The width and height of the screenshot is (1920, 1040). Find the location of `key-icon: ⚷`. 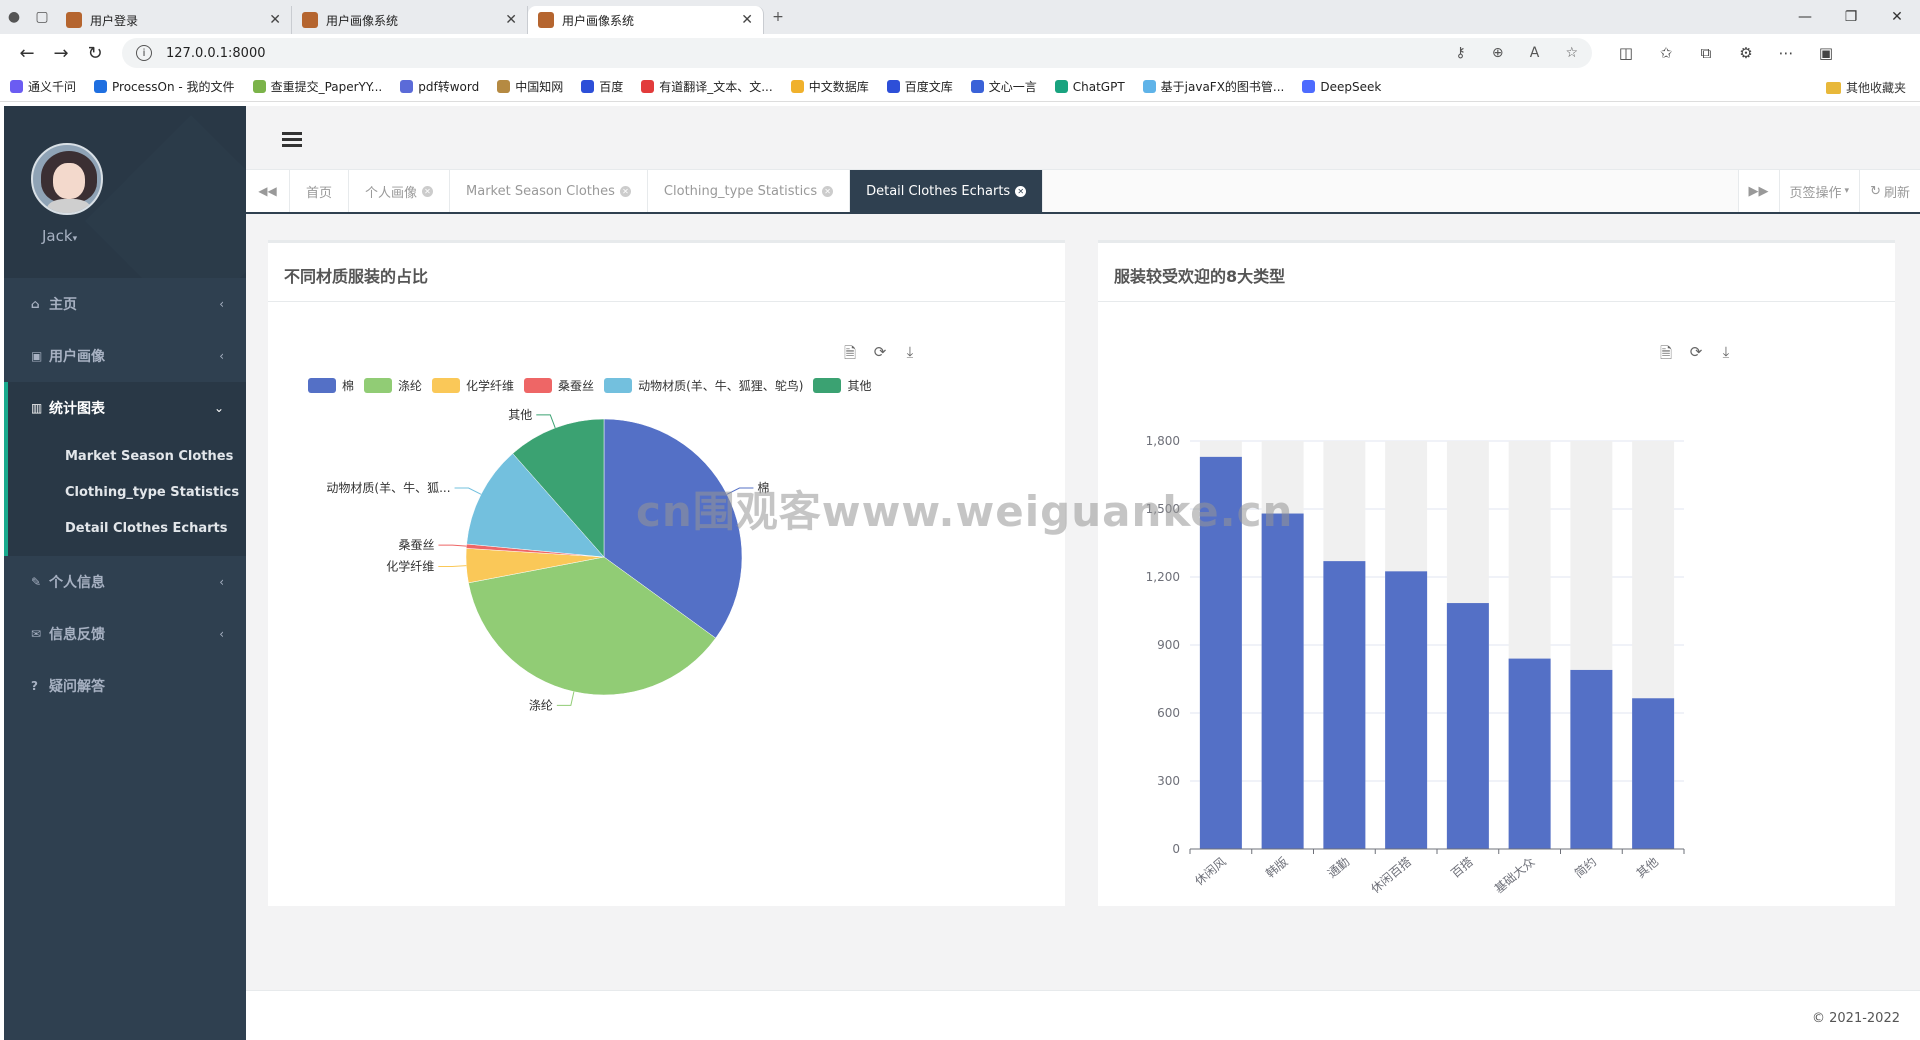

key-icon: ⚷ is located at coordinates (1460, 53).